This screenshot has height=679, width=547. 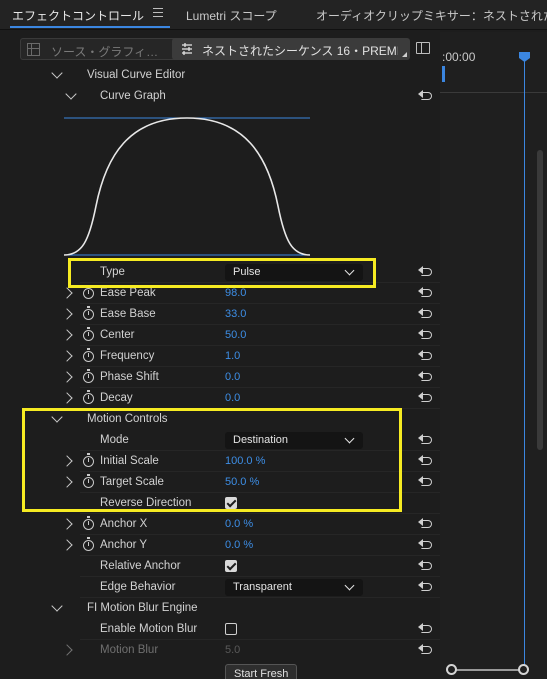 What do you see at coordinates (129, 650) in the screenshot?
I see `prop-label: Motion Blur` at bounding box center [129, 650].